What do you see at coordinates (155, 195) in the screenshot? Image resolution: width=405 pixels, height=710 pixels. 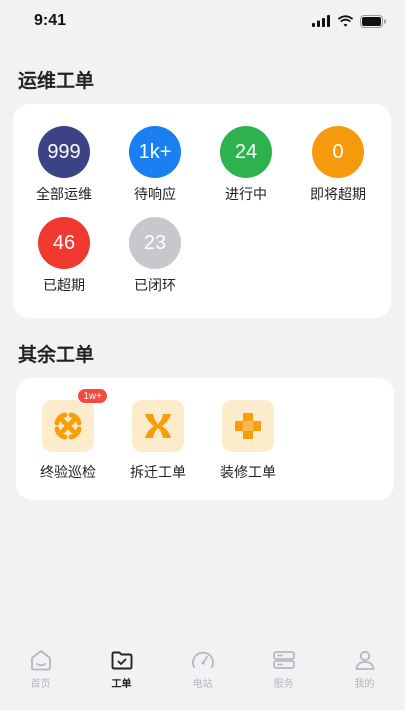 I see `stat-pending-label: 待响应` at bounding box center [155, 195].